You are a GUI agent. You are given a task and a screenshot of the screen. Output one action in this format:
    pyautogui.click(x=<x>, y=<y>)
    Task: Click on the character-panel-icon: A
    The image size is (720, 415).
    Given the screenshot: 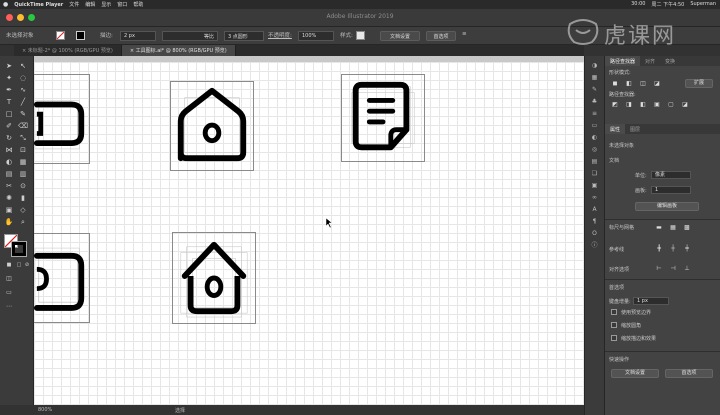 What is the action you would take?
    pyautogui.click(x=594, y=210)
    